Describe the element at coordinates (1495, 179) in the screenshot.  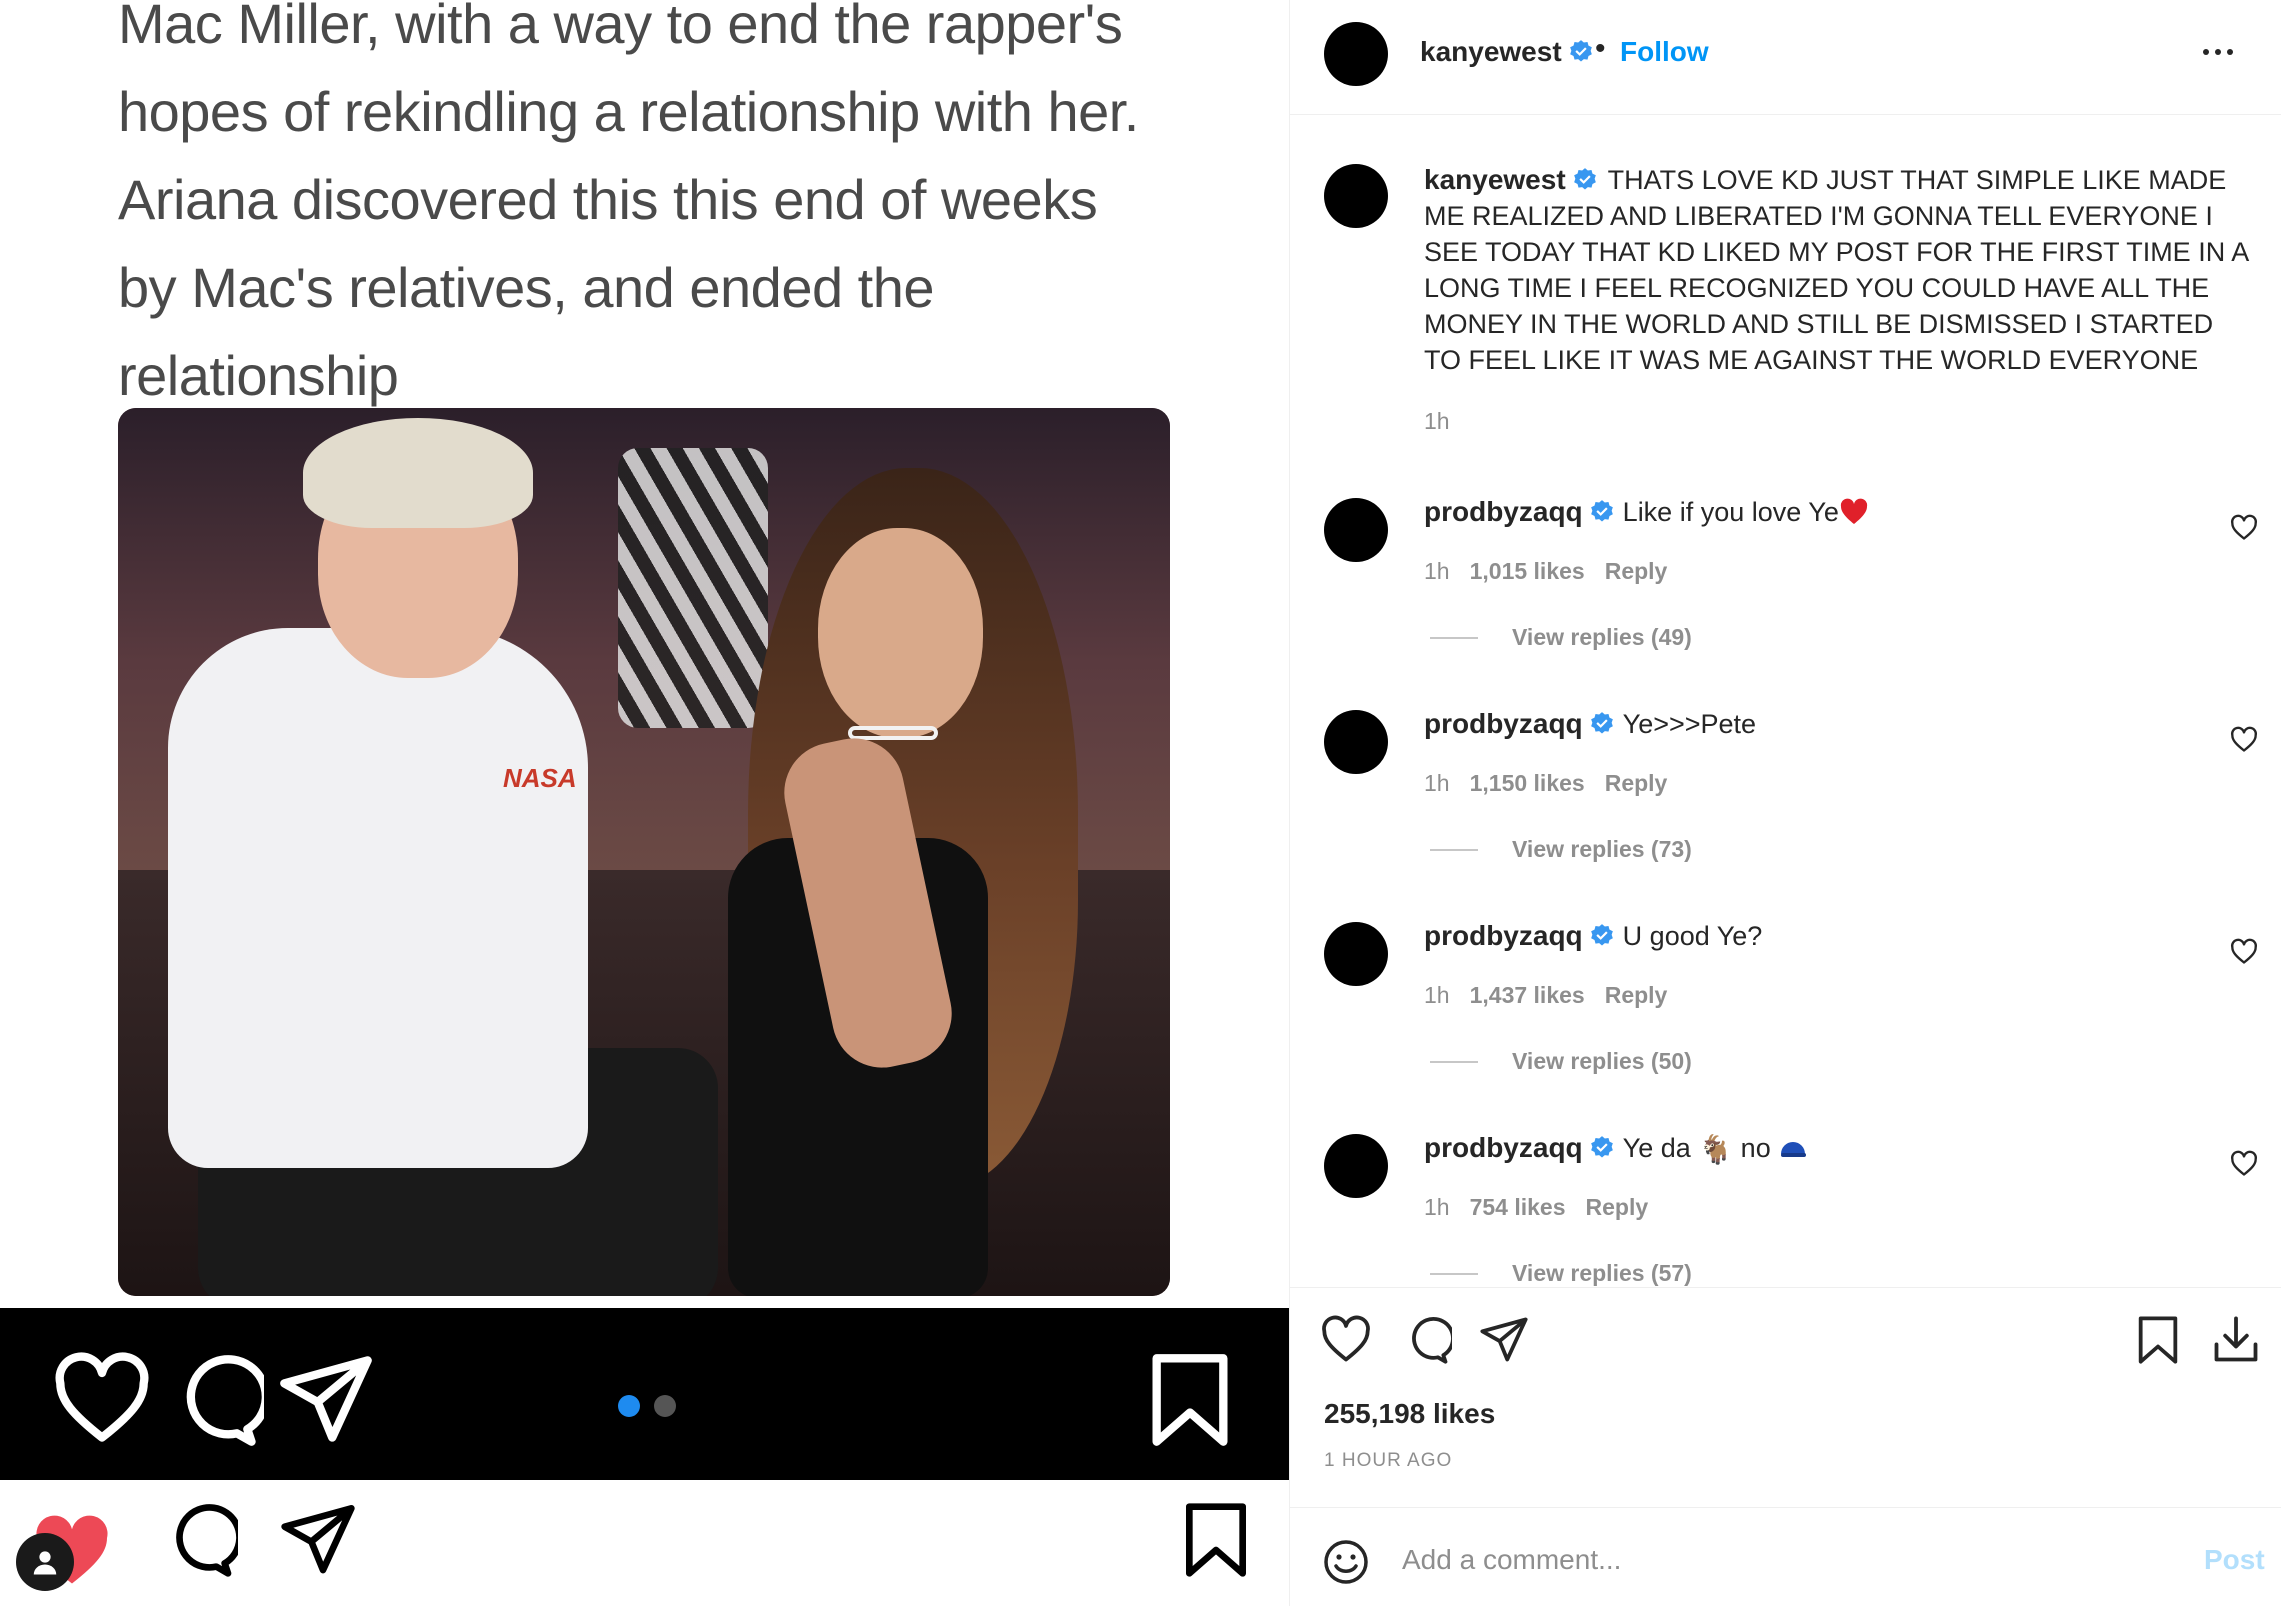
I see `caption-author: kanyewest` at that location.